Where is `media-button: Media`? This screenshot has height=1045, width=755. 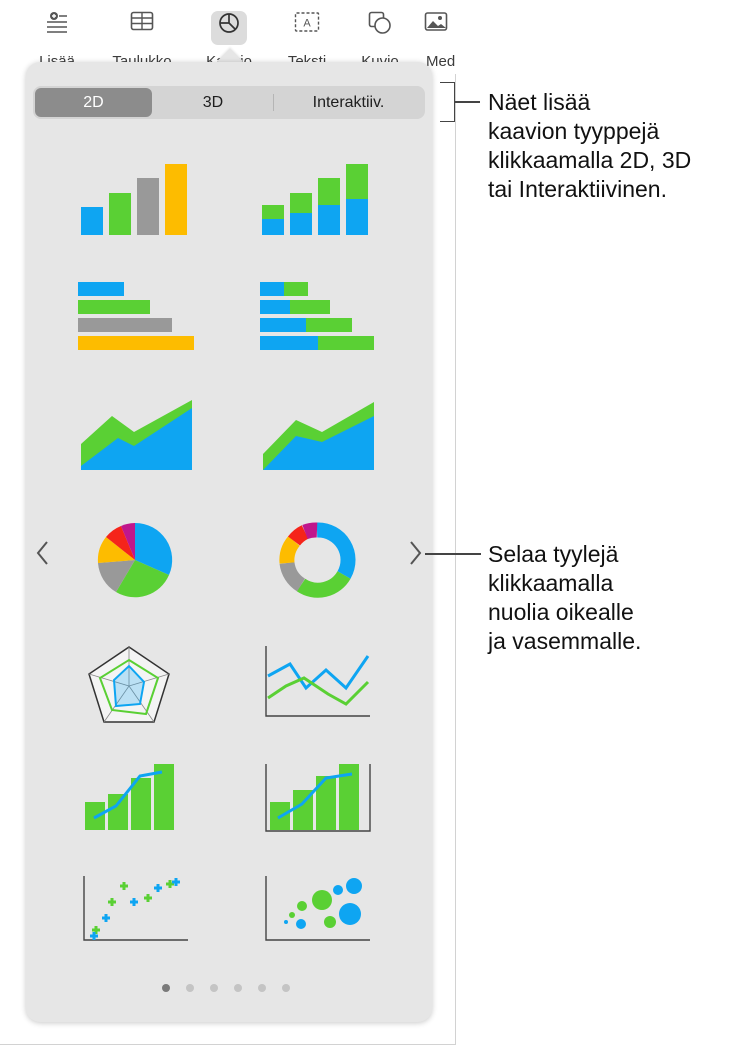 media-button: Media is located at coordinates (433, 37).